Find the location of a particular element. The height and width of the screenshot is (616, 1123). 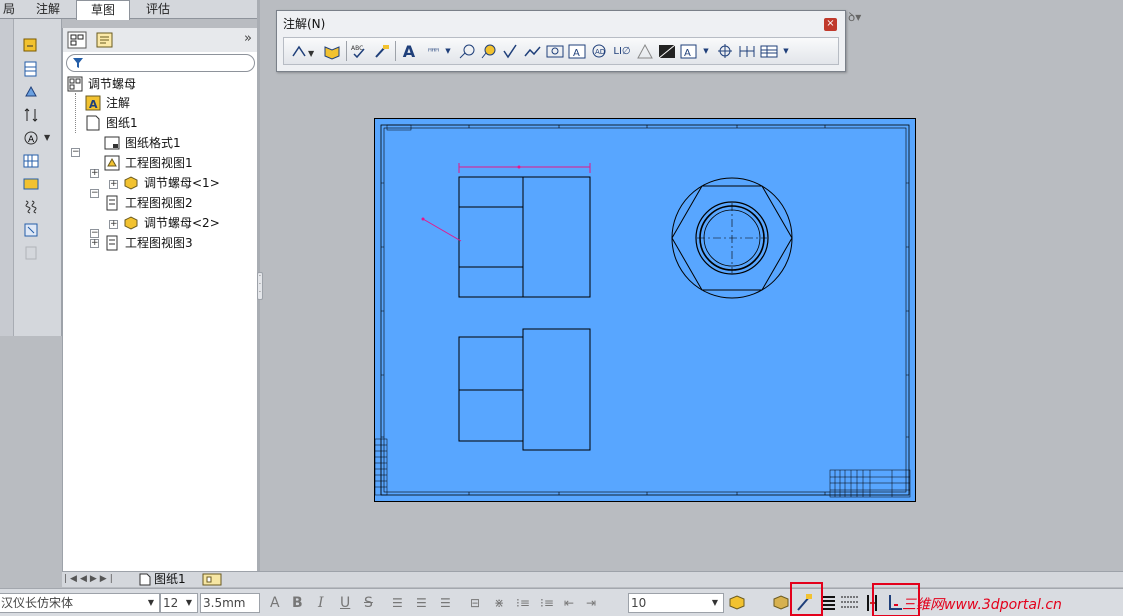

sheet-icon is located at coordinates (145, 579).